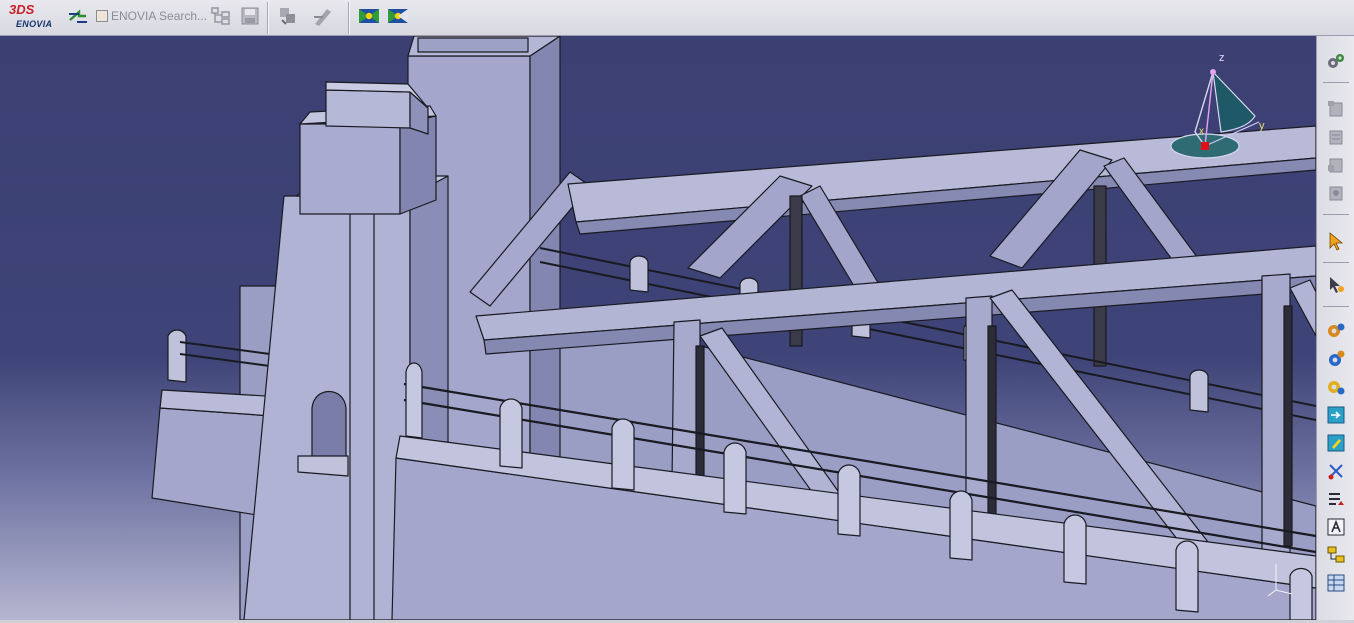  Describe the element at coordinates (1280, 580) in the screenshot. I see `axis-triad-icon` at that location.